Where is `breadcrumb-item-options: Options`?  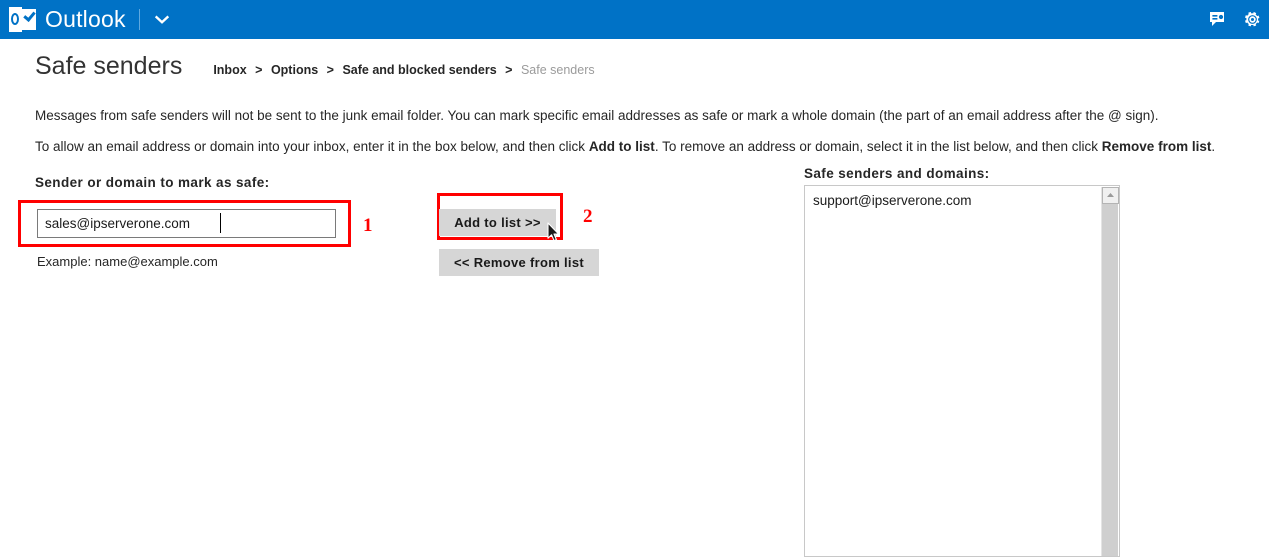
breadcrumb-item-options: Options is located at coordinates (294, 70).